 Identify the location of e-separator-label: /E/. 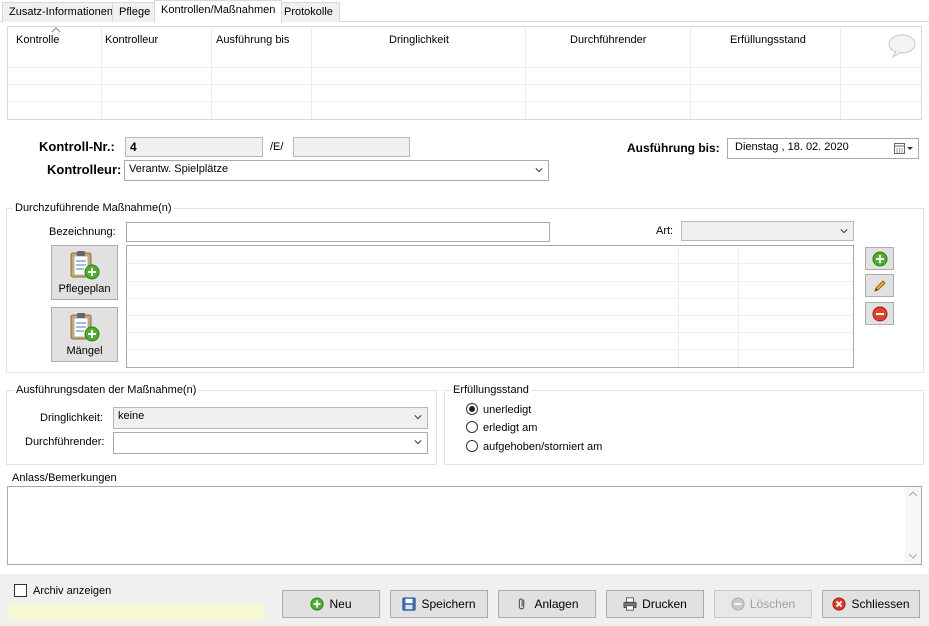
(277, 147).